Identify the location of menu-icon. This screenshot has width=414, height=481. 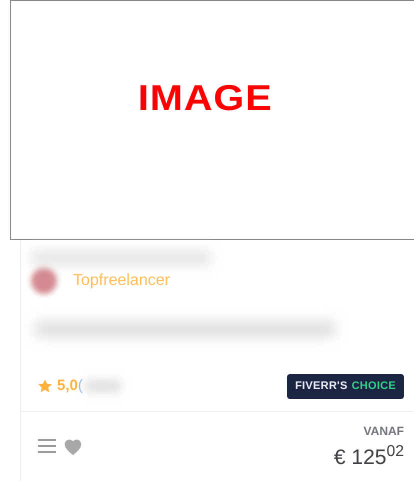
(47, 446).